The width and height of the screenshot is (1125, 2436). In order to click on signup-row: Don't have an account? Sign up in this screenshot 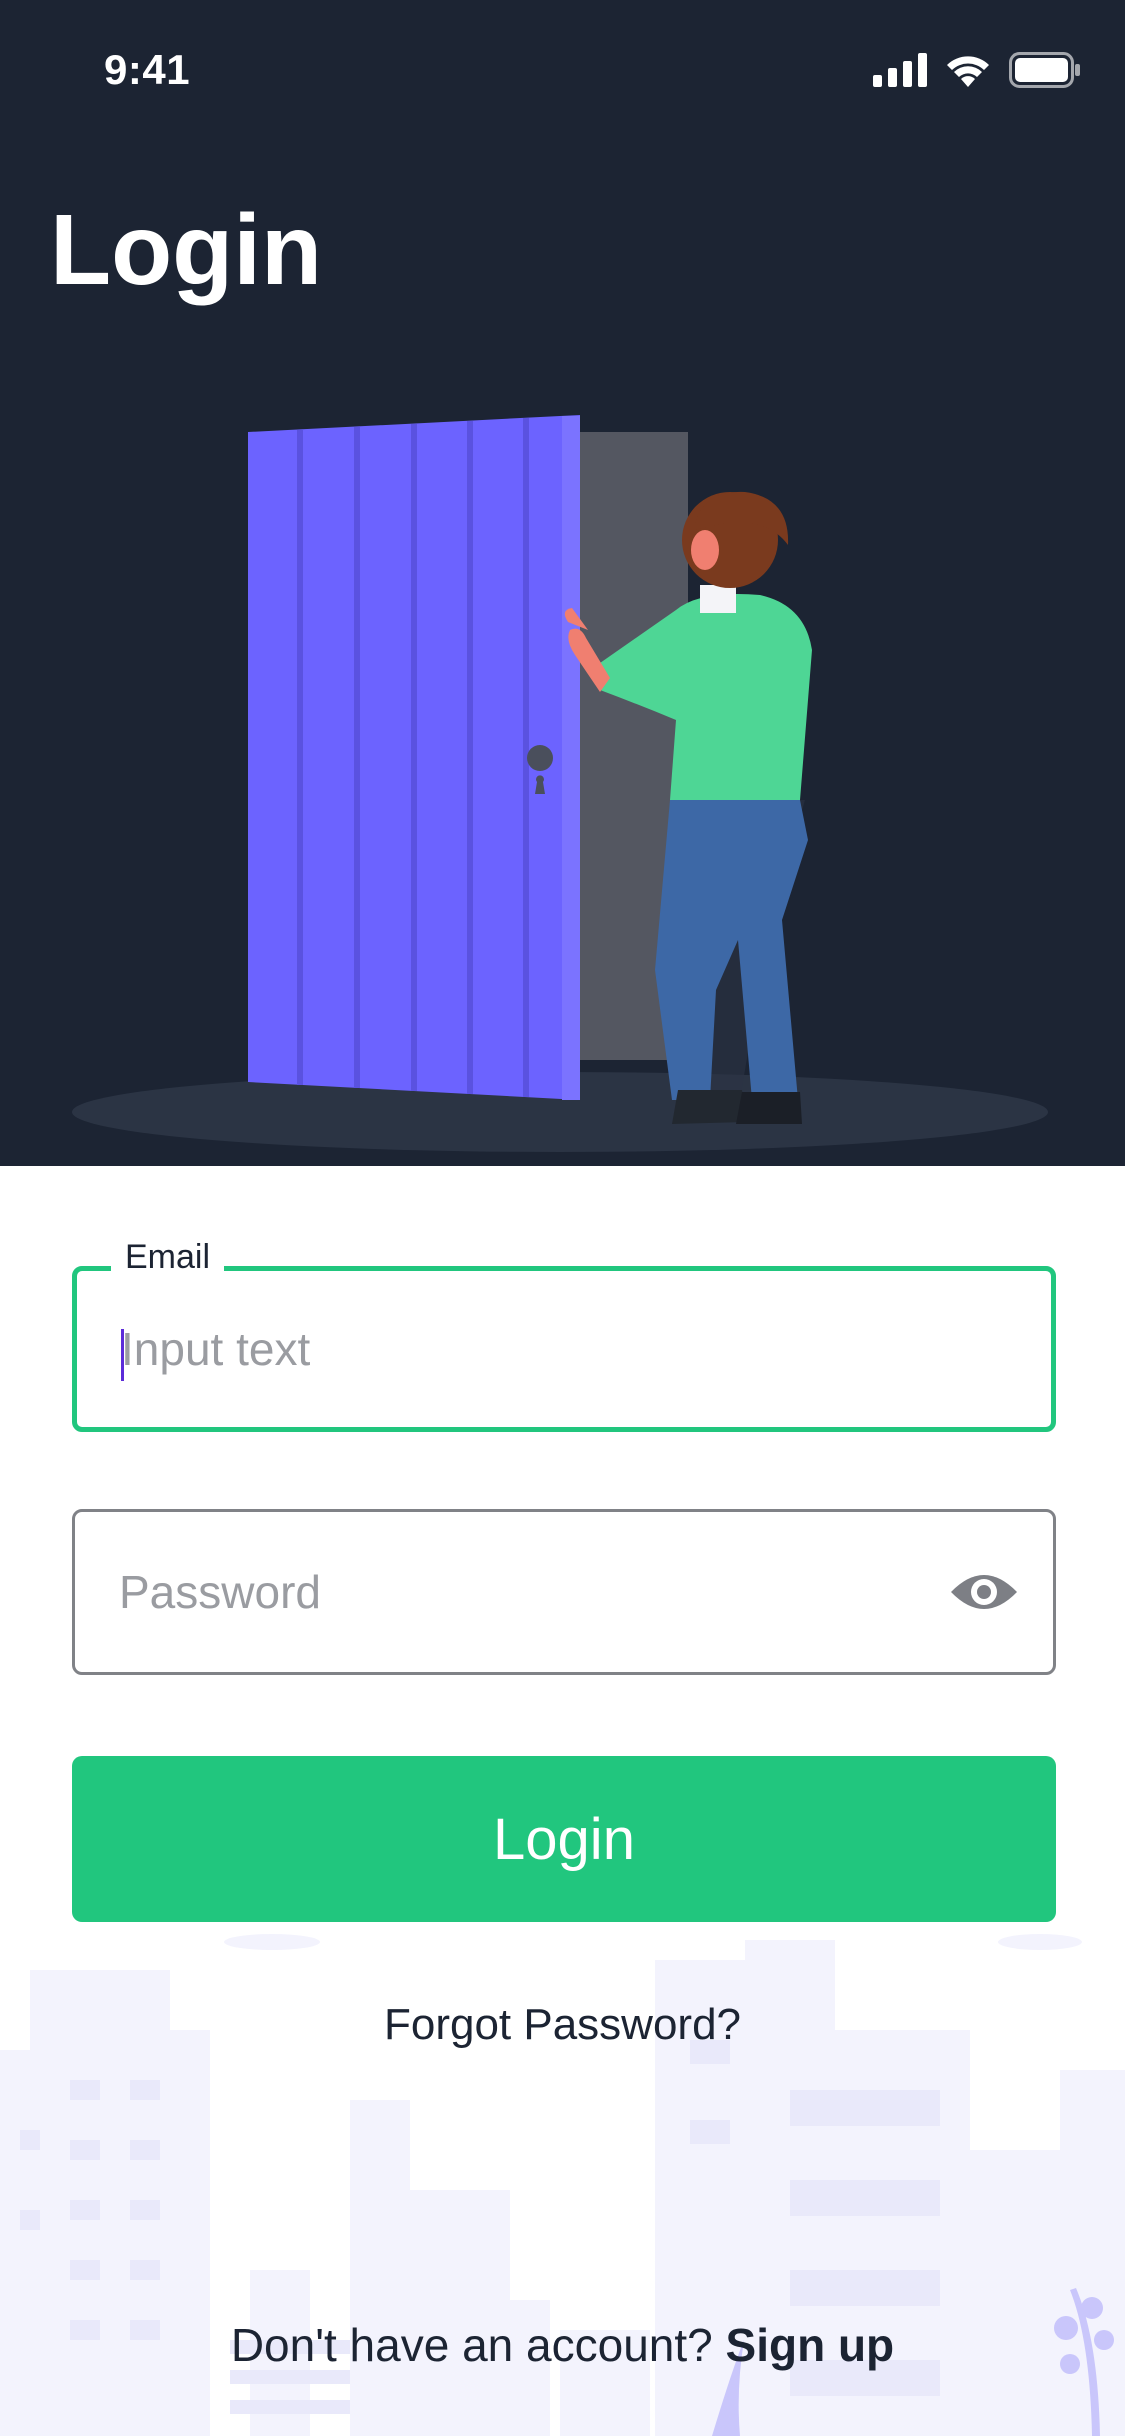, I will do `click(562, 2345)`.